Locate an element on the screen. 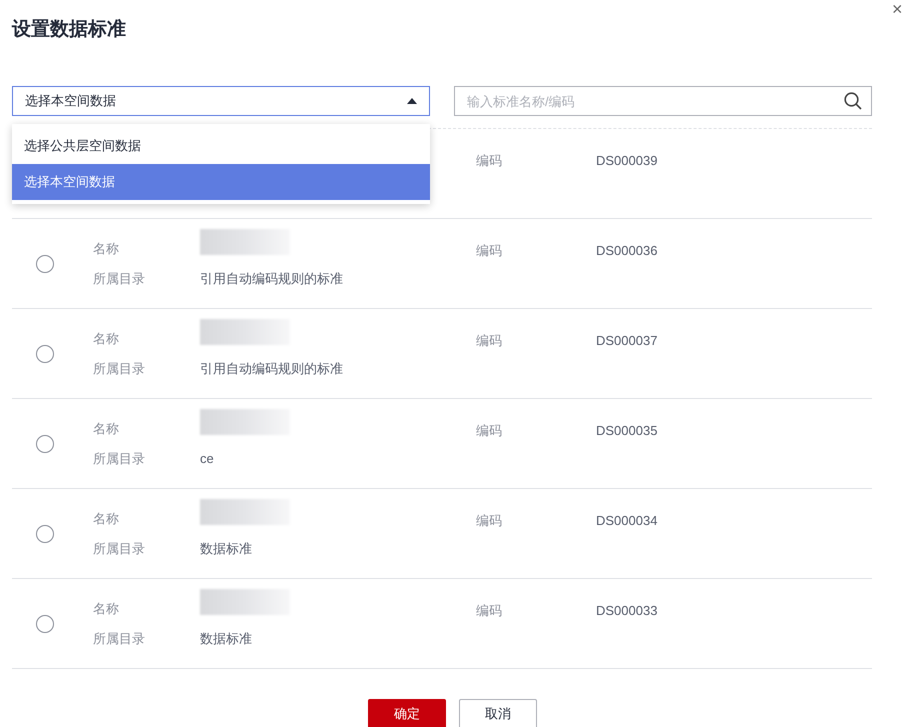 This screenshot has height=727, width=905. search-field: 输入标准名称/编码 is located at coordinates (663, 101).